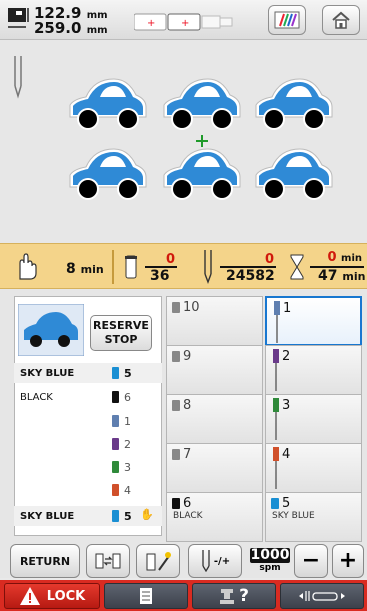  What do you see at coordinates (88, 444) in the screenshot?
I see `sequence-row: 2` at bounding box center [88, 444].